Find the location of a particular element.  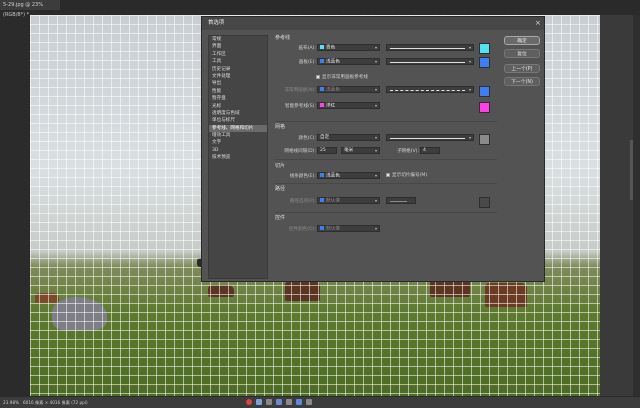

artboard-guide-big-swatch is located at coordinates (484, 62).